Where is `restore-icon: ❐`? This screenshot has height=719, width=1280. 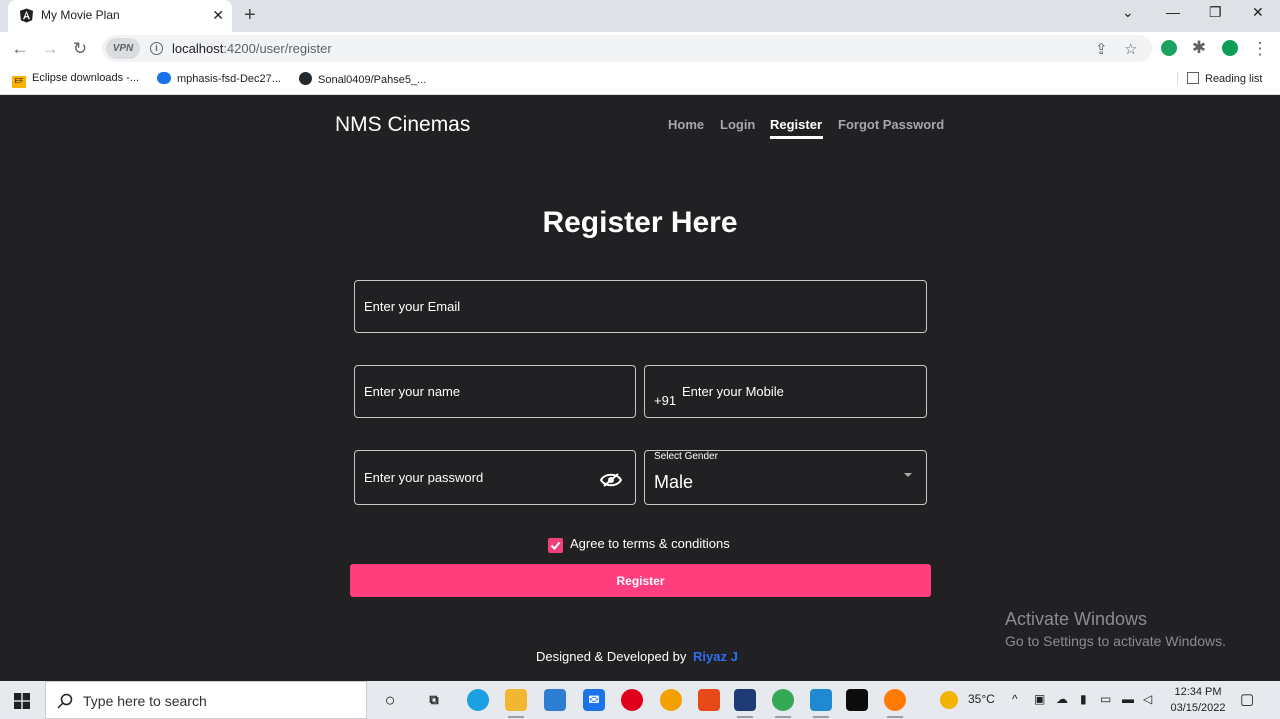
restore-icon: ❐ is located at coordinates (1215, 12).